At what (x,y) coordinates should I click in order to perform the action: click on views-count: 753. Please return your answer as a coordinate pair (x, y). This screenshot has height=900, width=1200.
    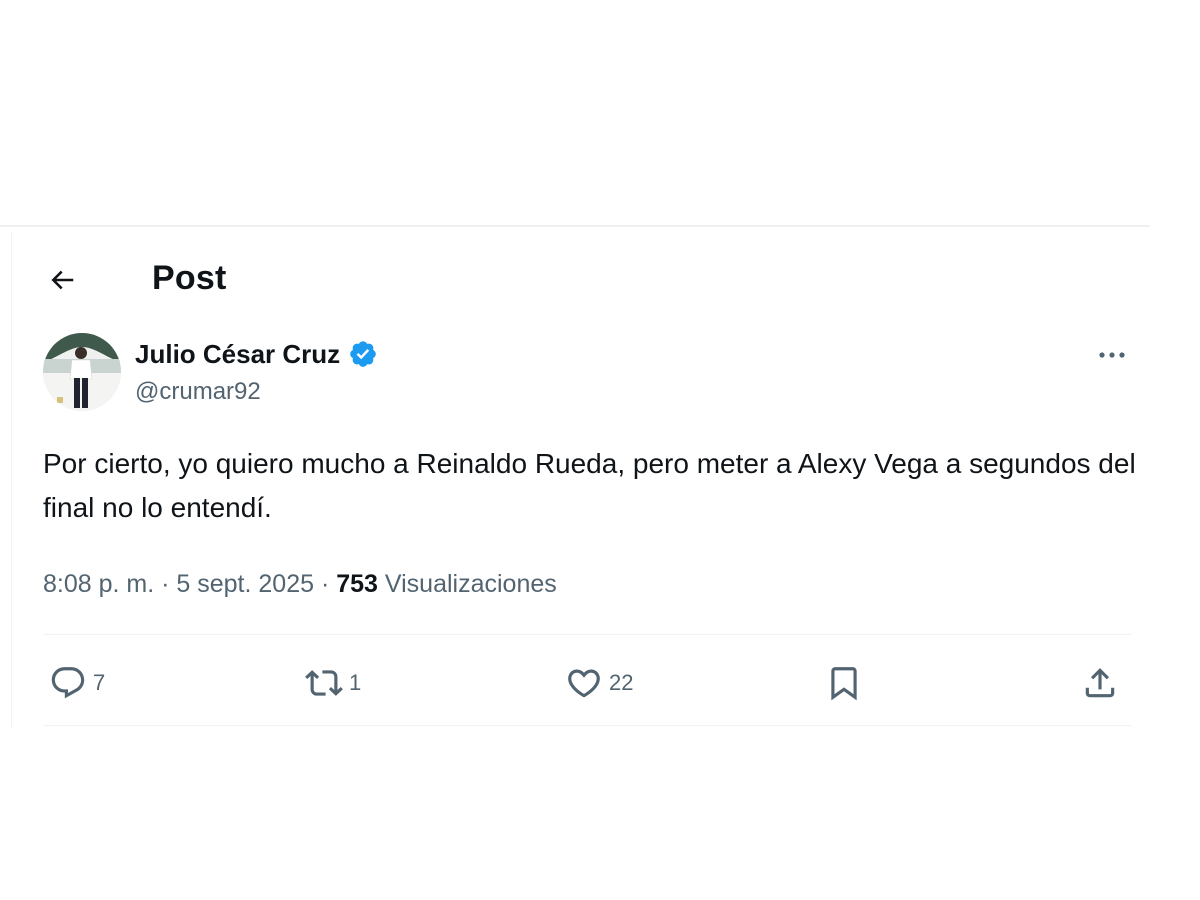
    Looking at the image, I should click on (357, 584).